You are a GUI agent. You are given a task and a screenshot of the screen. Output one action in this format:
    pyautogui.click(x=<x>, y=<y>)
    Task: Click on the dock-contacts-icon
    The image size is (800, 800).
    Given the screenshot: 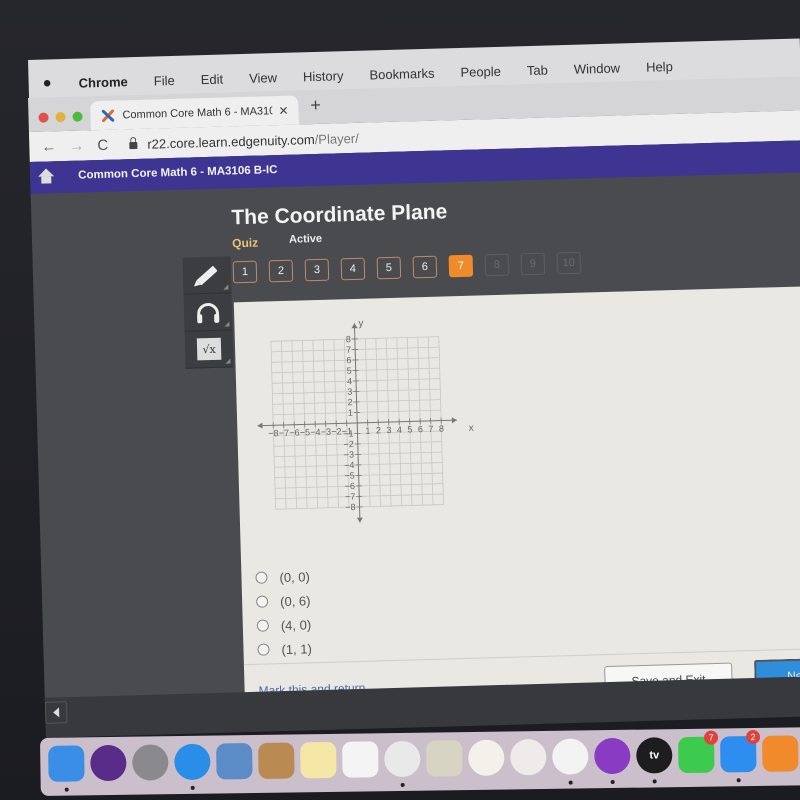 What is the action you would take?
    pyautogui.click(x=276, y=760)
    